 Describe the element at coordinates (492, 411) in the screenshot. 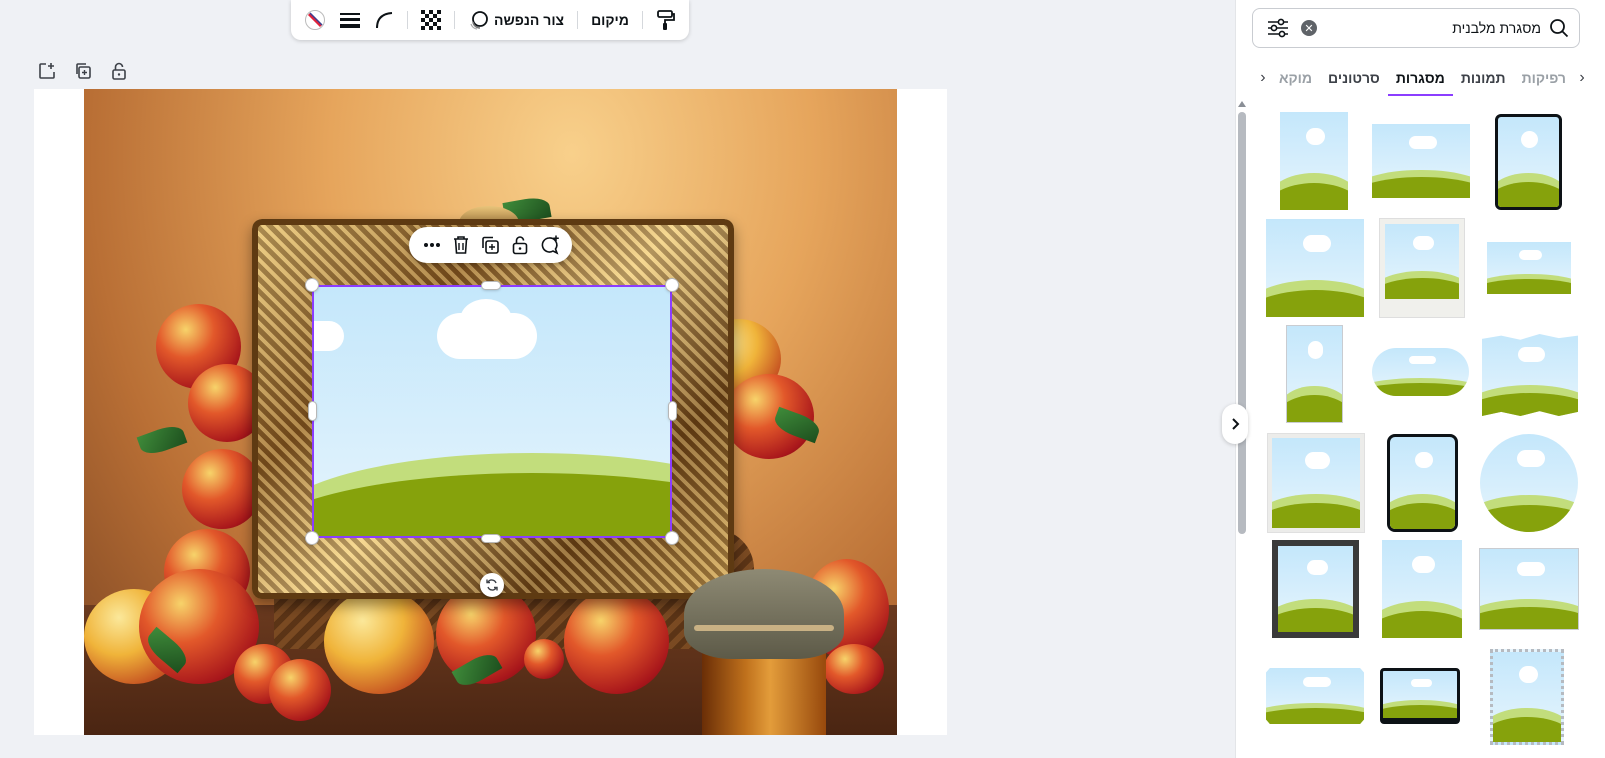

I see `selection-box` at that location.